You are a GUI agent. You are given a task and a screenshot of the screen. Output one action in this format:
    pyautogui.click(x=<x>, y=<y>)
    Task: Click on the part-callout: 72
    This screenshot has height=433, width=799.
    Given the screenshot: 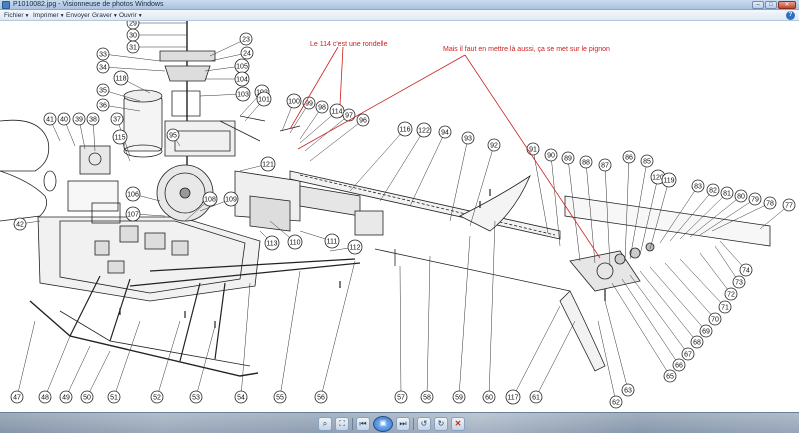 What is the action you would take?
    pyautogui.click(x=731, y=294)
    